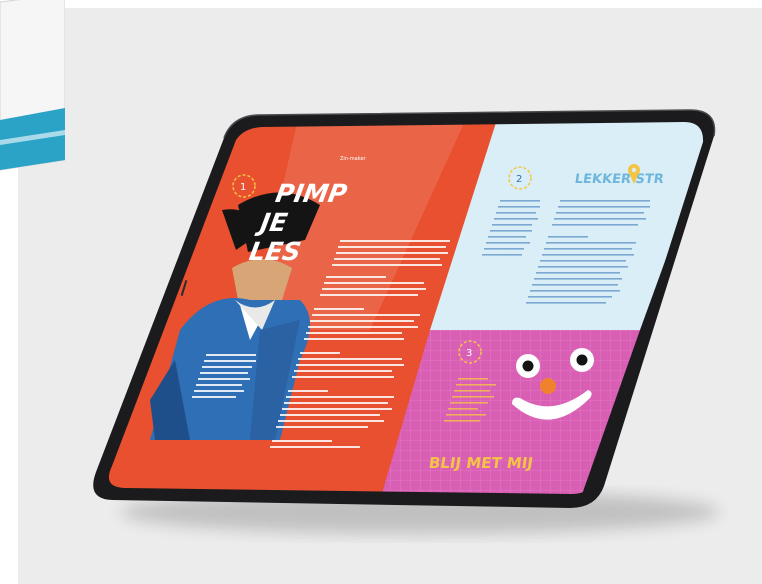 The height and width of the screenshot is (584, 762). I want to click on page2-title: LEKKER STR, so click(619, 179).